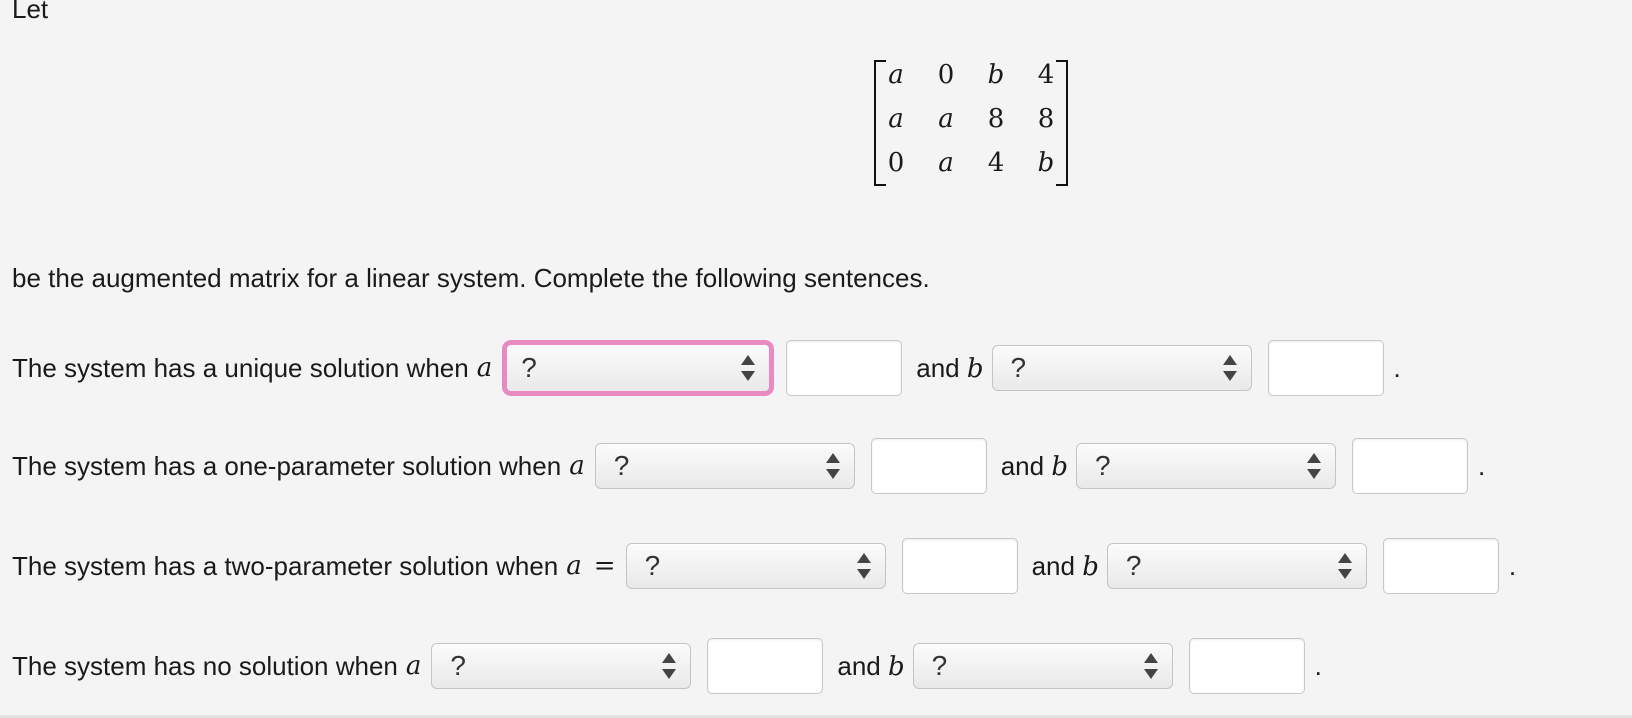 The width and height of the screenshot is (1632, 718). What do you see at coordinates (205, 665) in the screenshot?
I see `sentence-label: The system has no solution when` at bounding box center [205, 665].